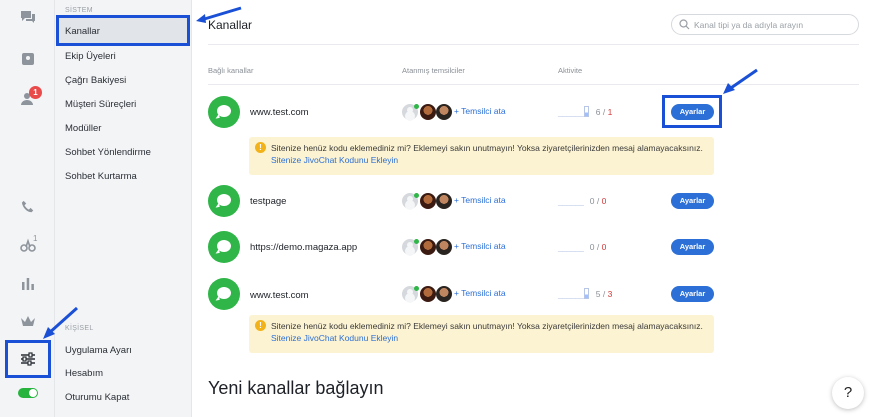  I want to click on col-header-activity: Aktivite, so click(570, 70).